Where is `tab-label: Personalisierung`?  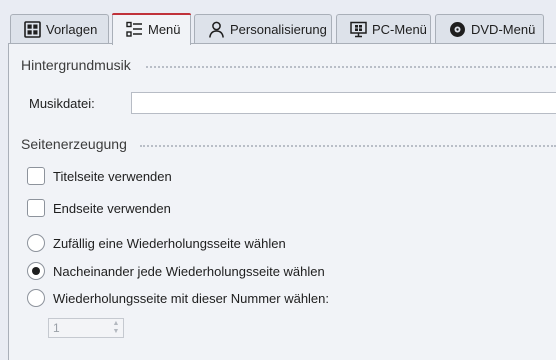 tab-label: Personalisierung is located at coordinates (278, 29).